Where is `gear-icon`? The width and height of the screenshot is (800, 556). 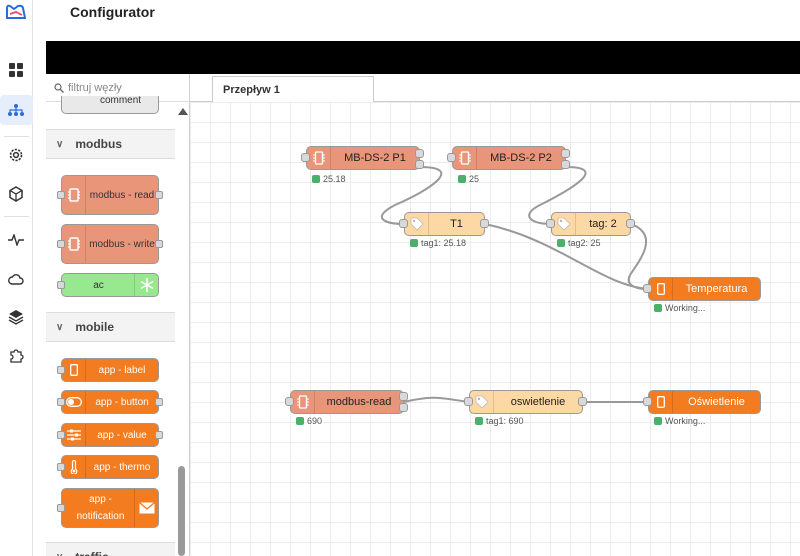
gear-icon is located at coordinates (16, 155).